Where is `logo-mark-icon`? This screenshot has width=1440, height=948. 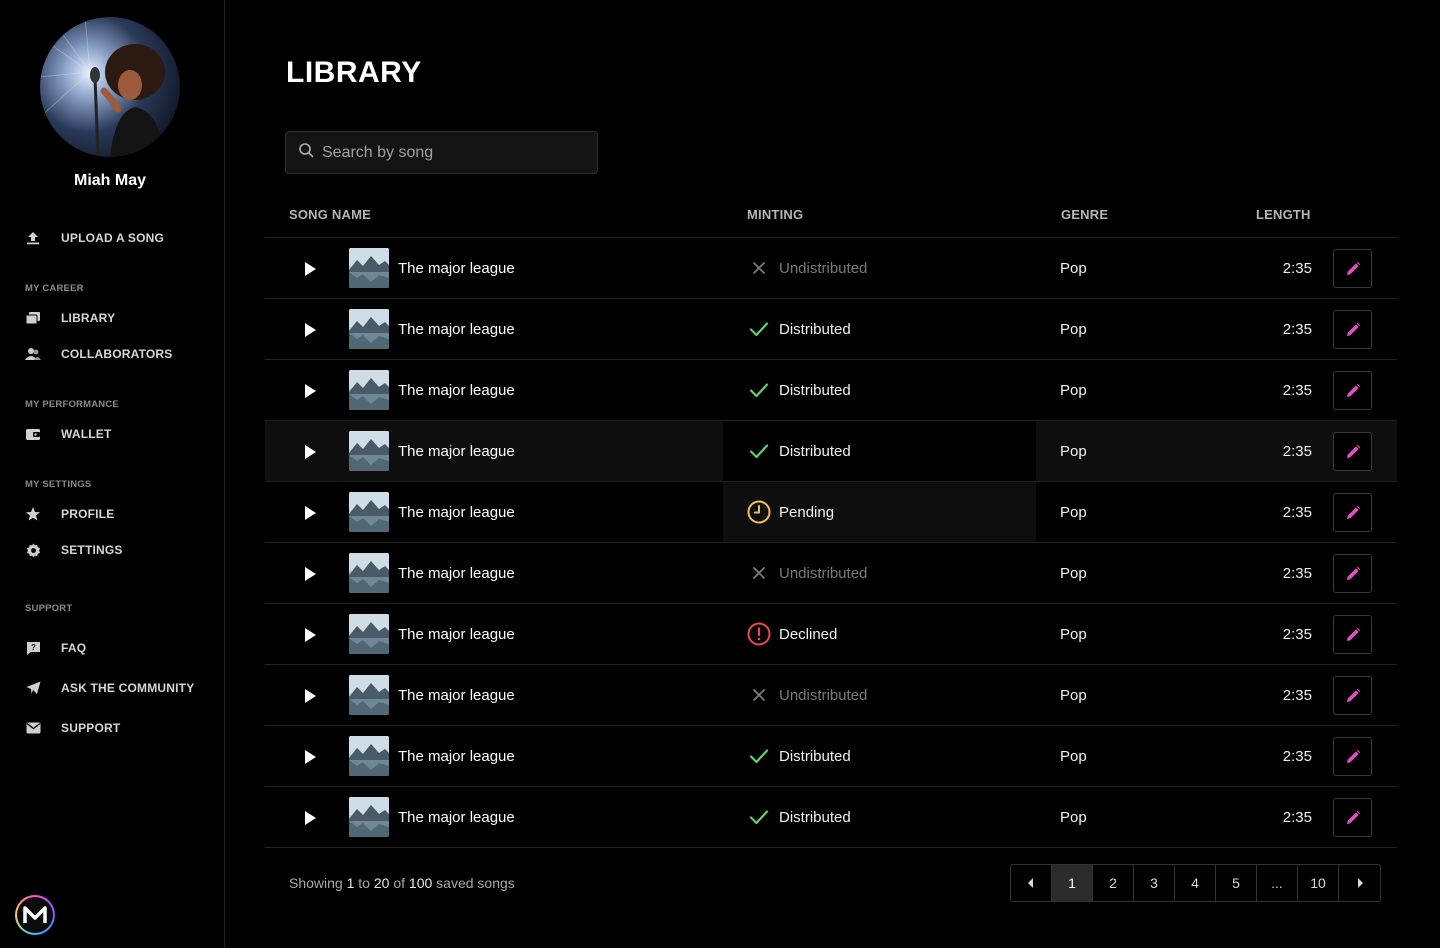 logo-mark-icon is located at coordinates (35, 915).